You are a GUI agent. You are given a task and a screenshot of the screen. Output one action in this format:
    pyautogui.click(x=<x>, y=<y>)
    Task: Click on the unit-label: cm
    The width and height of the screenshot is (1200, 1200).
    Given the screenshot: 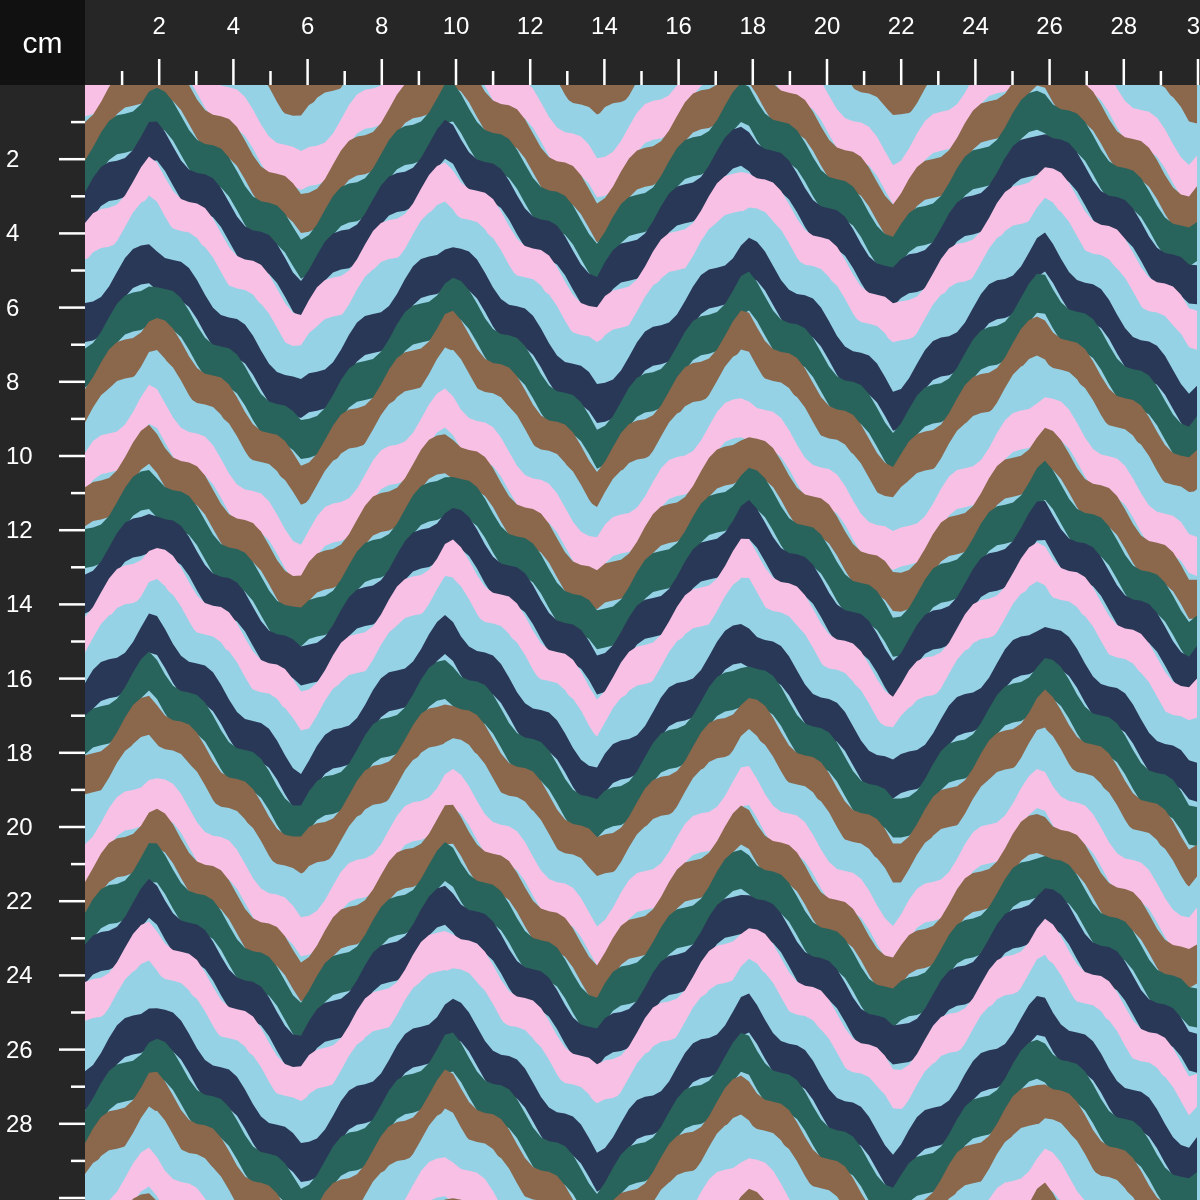 What is the action you would take?
    pyautogui.click(x=42, y=42)
    